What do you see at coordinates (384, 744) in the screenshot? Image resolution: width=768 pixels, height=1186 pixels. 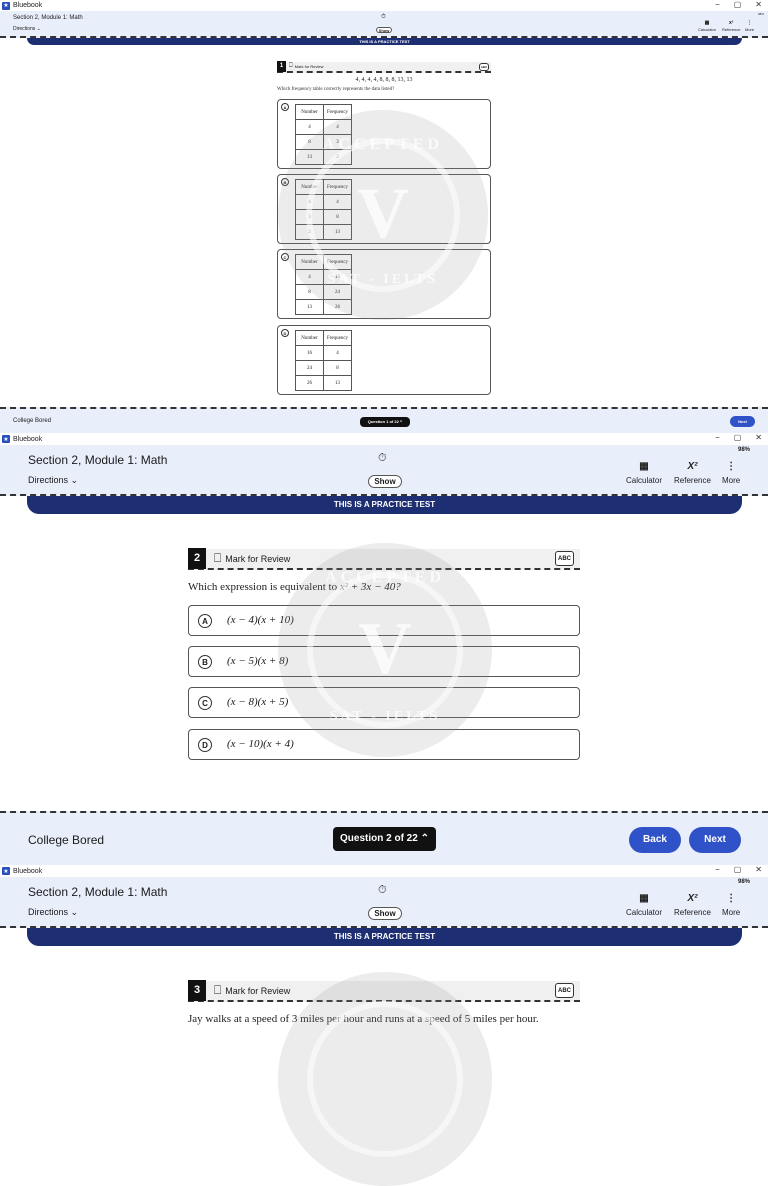 I see `answer-option-d: D (x − 10)(x + 4)` at bounding box center [384, 744].